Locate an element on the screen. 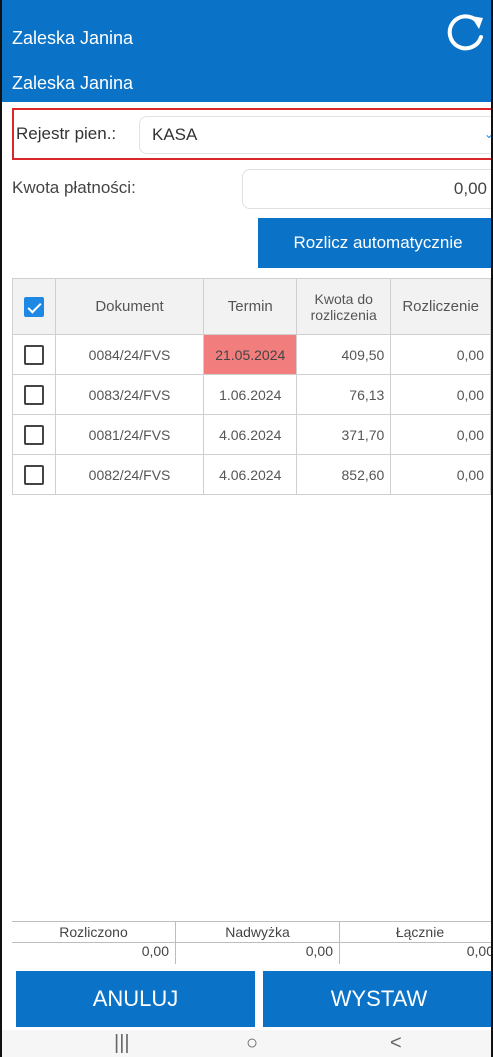 This screenshot has height=1057, width=493. payment-amount-label: Kwota płatności: is located at coordinates (74, 187).